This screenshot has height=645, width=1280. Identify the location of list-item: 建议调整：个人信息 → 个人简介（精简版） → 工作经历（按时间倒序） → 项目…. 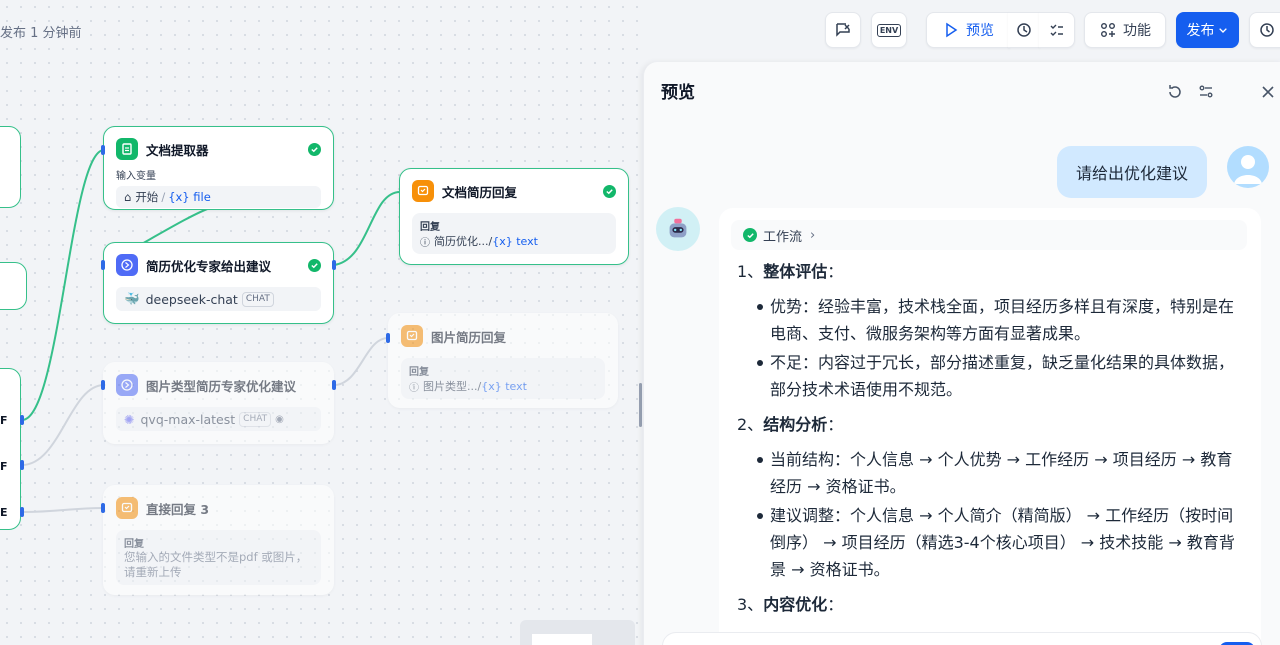
(990, 542).